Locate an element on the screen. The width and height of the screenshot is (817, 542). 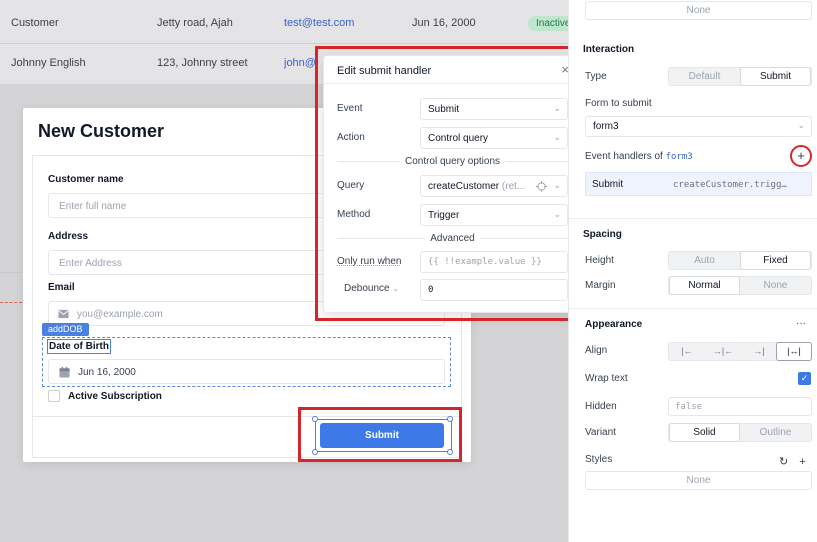
dob-value: Jun 16, 2000 is located at coordinates (107, 372).